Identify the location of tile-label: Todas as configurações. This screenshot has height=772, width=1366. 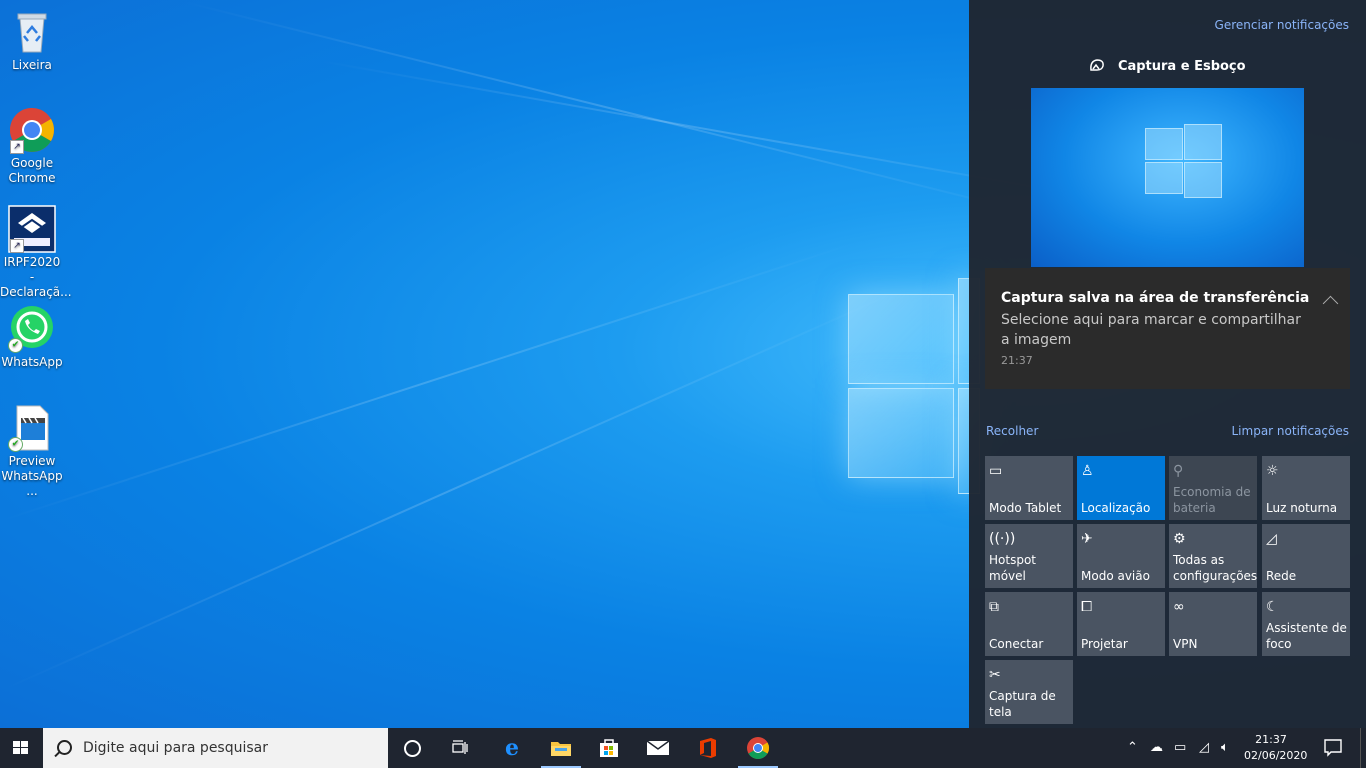
(1215, 568).